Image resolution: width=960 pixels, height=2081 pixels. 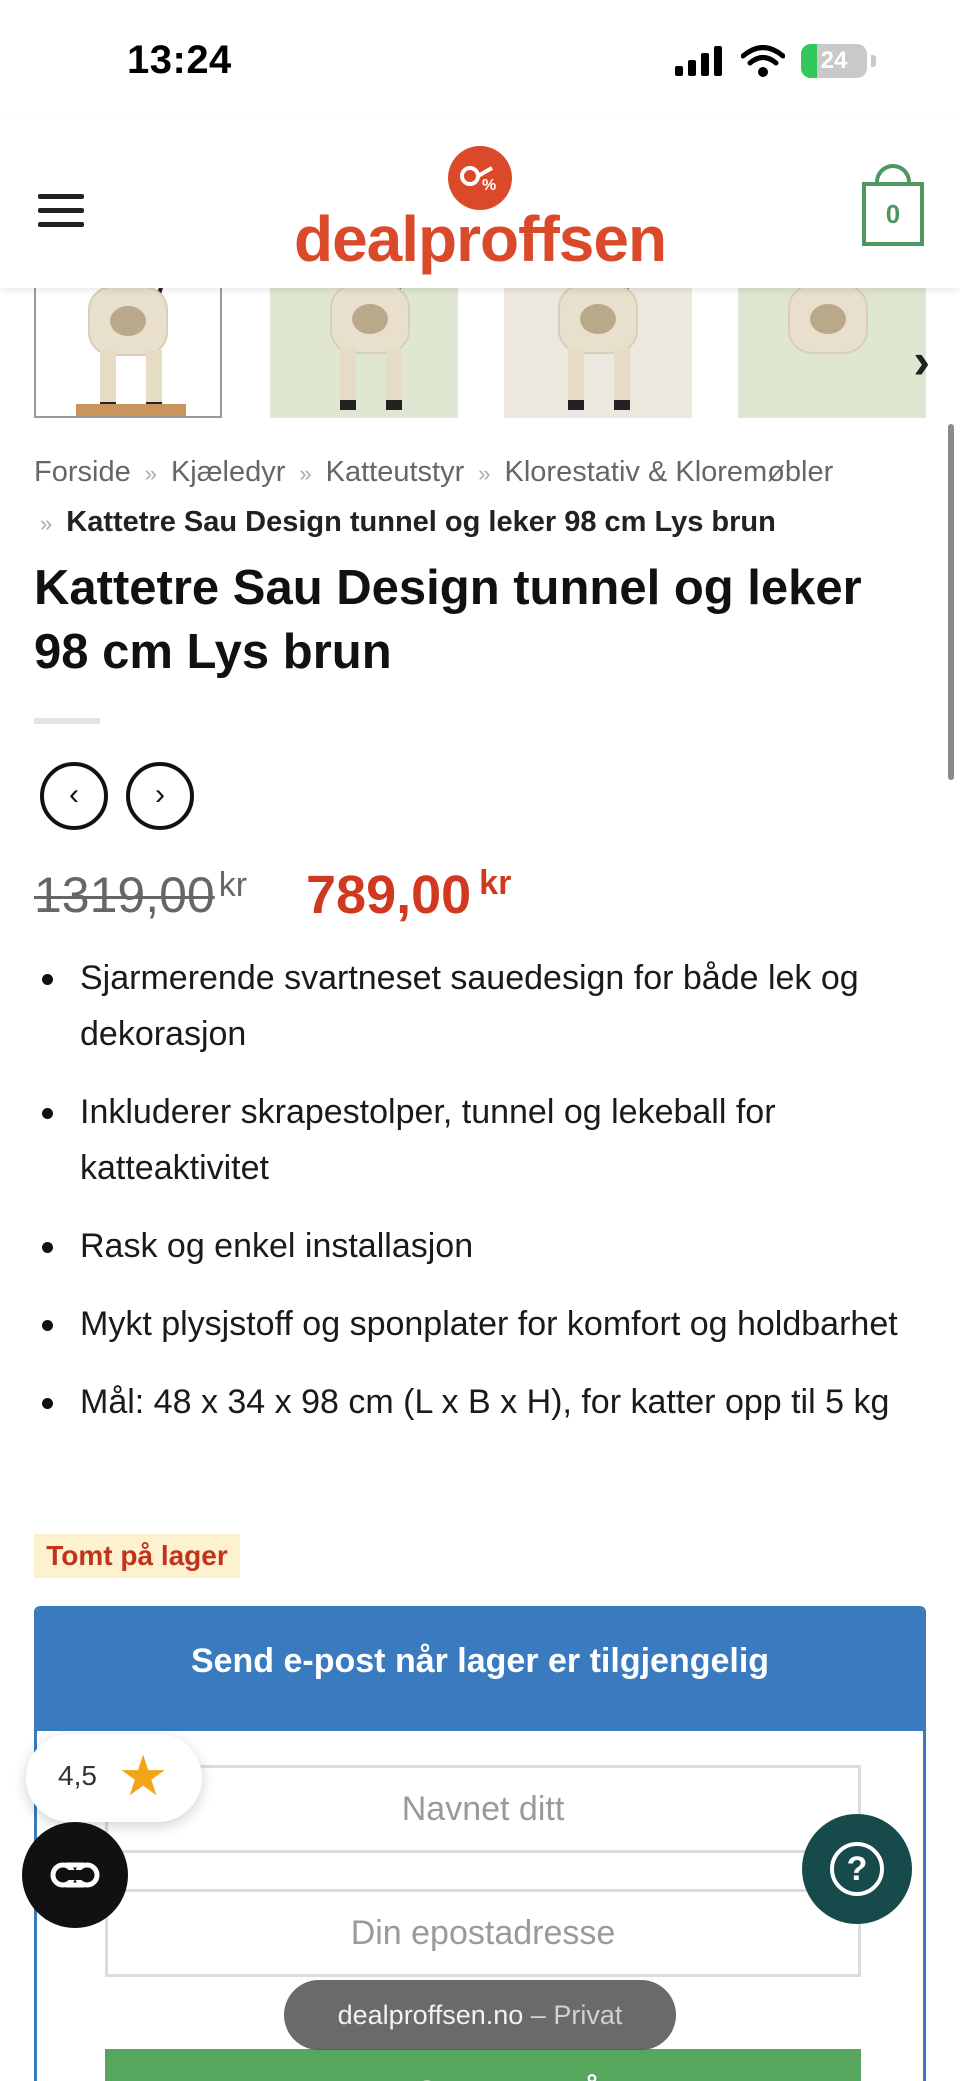 I want to click on previous-product-button: ‹, so click(x=74, y=796).